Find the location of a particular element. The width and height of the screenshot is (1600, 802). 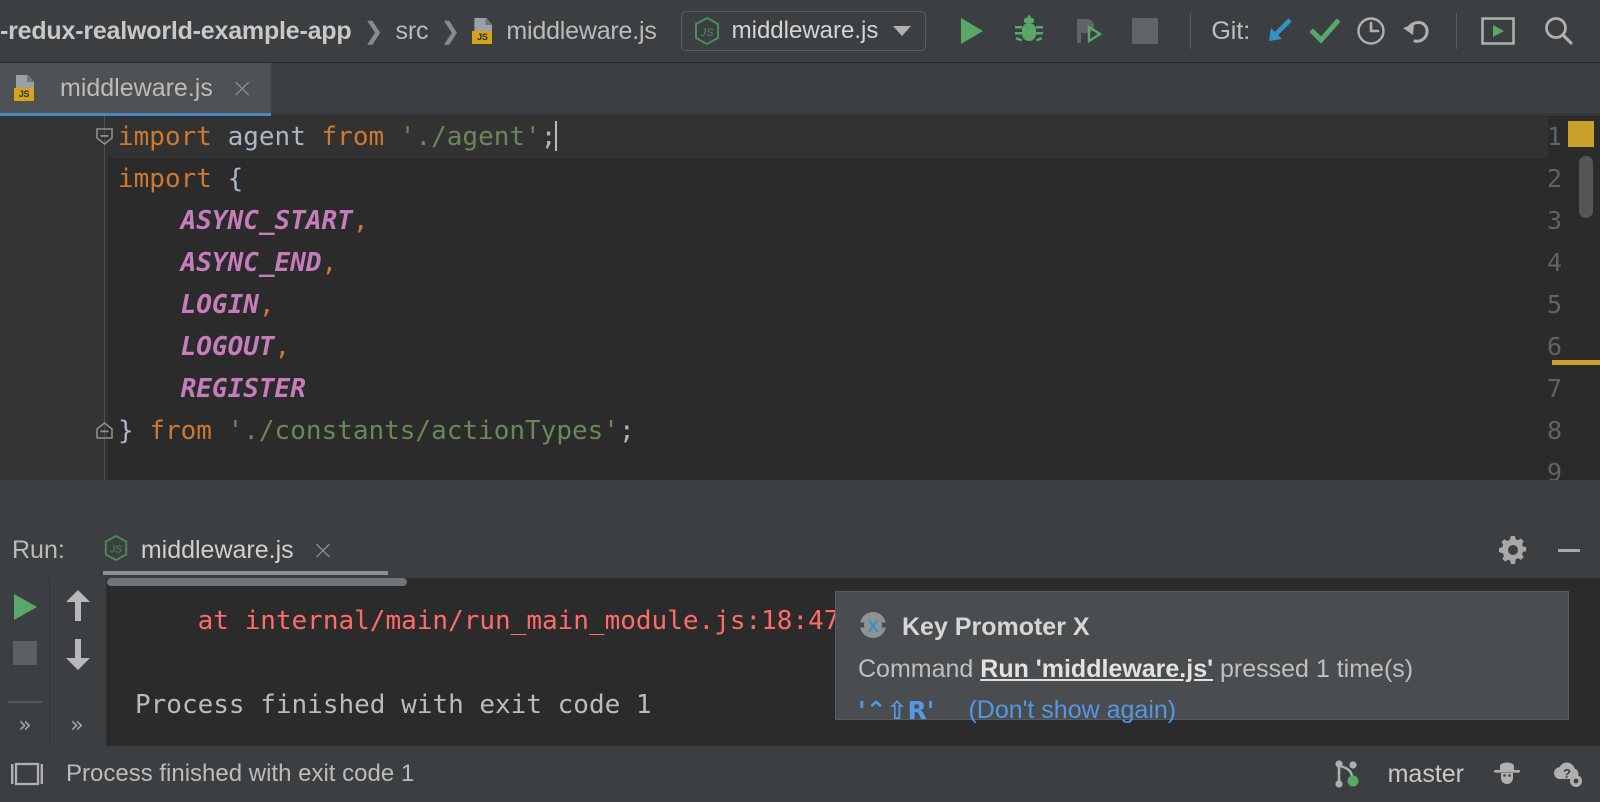

gear-icon is located at coordinates (1513, 550).